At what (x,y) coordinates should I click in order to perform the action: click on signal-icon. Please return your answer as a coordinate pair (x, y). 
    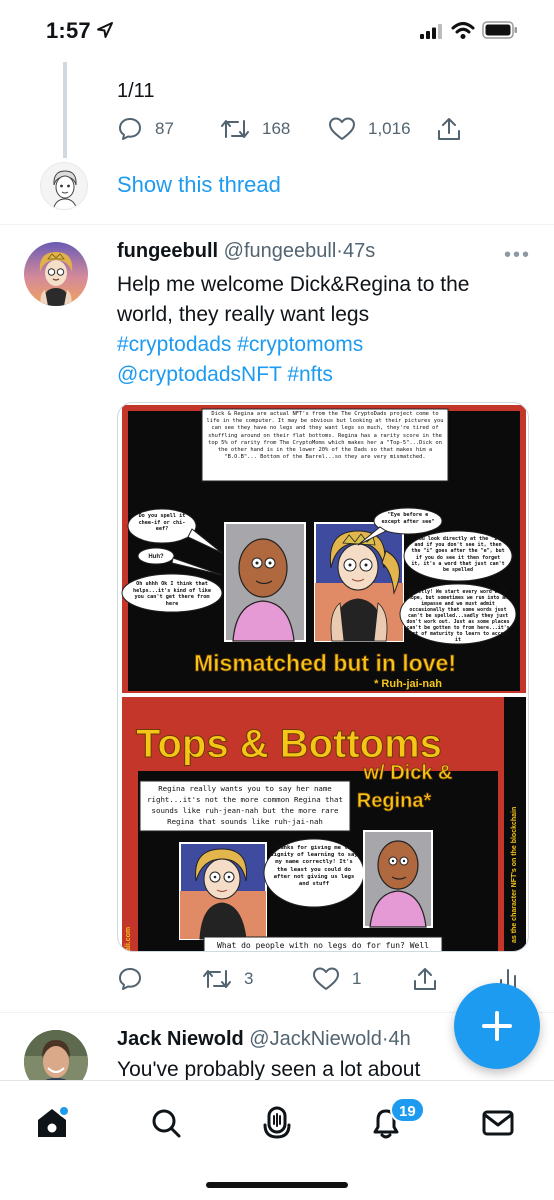
    Looking at the image, I should click on (431, 31).